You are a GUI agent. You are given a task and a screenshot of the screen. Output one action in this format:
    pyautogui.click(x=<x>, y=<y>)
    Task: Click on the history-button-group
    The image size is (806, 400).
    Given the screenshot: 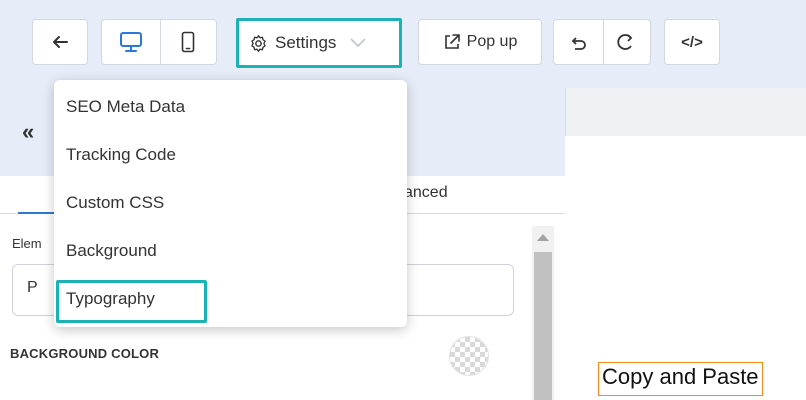 What is the action you would take?
    pyautogui.click(x=602, y=42)
    